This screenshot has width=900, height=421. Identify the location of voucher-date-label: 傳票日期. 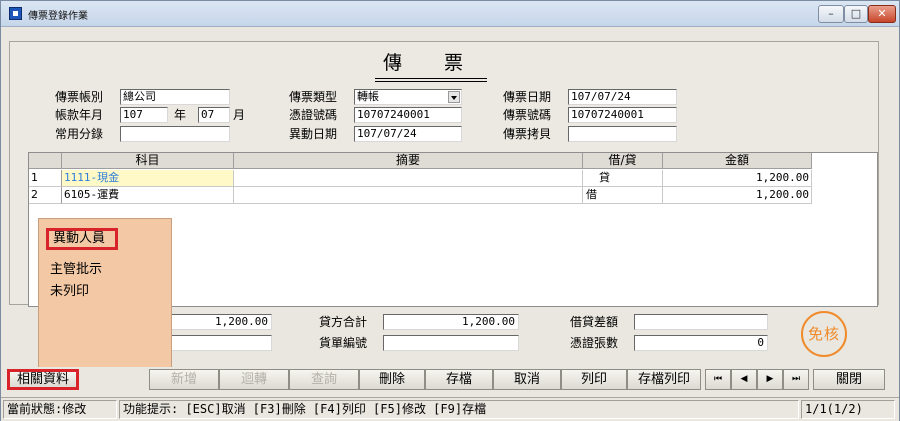
(527, 97).